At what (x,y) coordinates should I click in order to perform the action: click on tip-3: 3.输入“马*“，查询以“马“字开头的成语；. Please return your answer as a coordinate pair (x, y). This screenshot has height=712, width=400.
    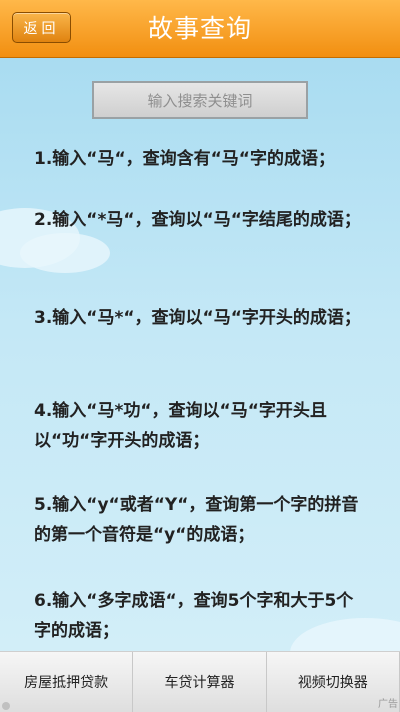
    Looking at the image, I should click on (197, 318).